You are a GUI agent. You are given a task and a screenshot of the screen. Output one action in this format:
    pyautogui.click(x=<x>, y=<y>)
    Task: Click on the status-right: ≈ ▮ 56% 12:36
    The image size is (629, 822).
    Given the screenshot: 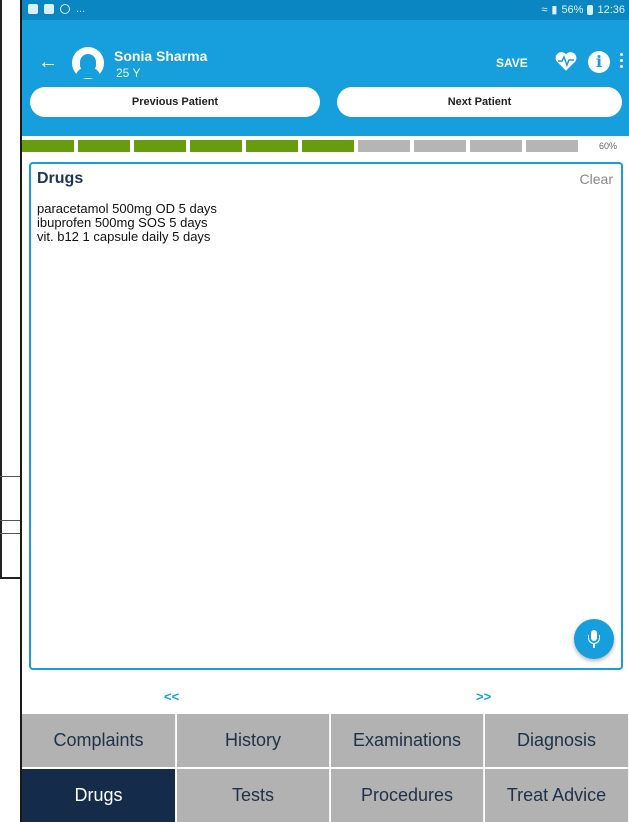 What is the action you would take?
    pyautogui.click(x=583, y=10)
    